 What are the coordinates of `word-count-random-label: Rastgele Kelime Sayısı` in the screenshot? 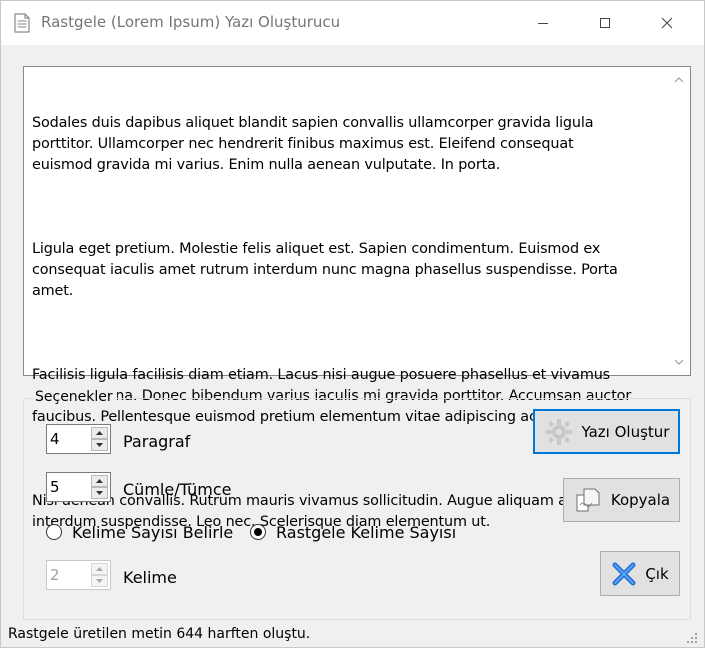 It's located at (366, 532).